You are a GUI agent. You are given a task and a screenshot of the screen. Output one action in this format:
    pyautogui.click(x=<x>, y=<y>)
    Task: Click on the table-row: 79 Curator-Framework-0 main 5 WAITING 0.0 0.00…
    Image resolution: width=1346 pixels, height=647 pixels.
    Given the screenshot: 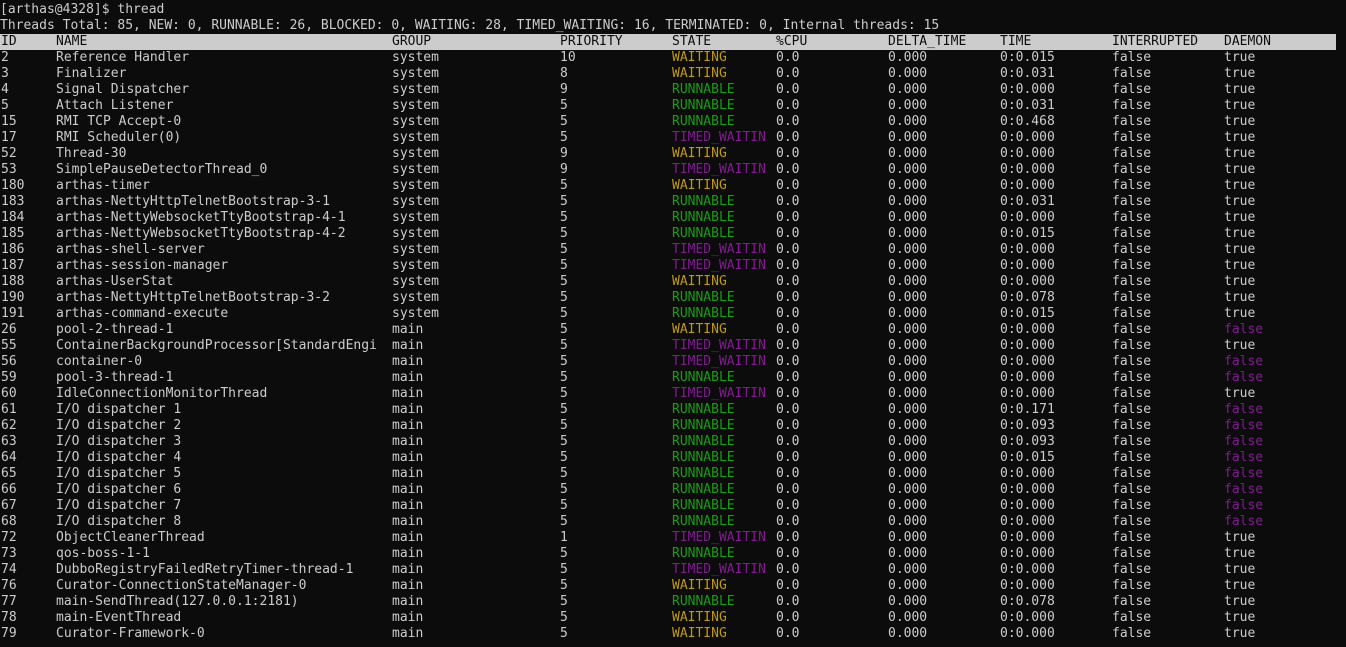 What is the action you would take?
    pyautogui.click(x=673, y=634)
    